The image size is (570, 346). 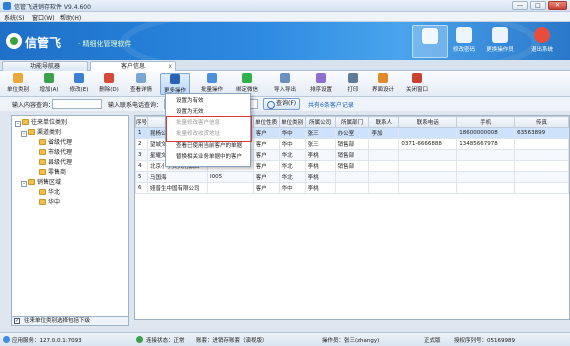 I want to click on import-export-icon, so click(x=285, y=78).